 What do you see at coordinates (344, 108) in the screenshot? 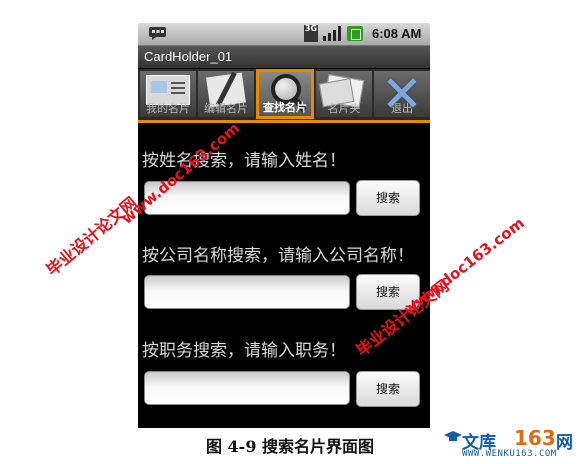
I see `tab-label: 名片夹` at bounding box center [344, 108].